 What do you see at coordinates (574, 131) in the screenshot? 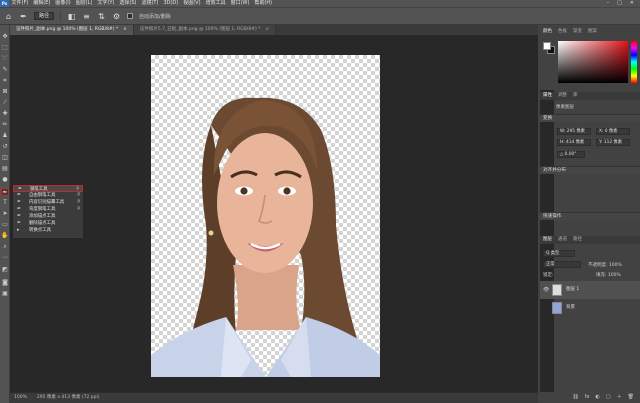
I see `width-field: W: 295 像素` at bounding box center [574, 131].